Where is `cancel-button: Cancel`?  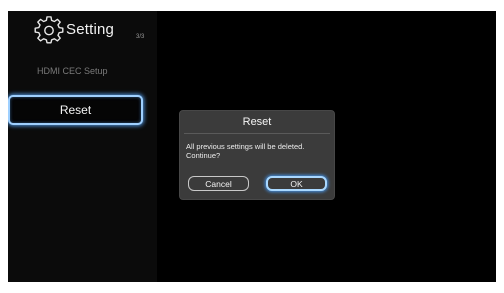
cancel-button: Cancel is located at coordinates (218, 183).